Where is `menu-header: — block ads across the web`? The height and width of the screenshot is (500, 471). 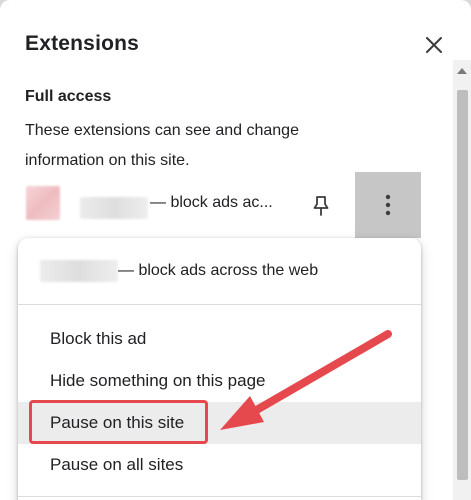 menu-header: — block ads across the web is located at coordinates (219, 271).